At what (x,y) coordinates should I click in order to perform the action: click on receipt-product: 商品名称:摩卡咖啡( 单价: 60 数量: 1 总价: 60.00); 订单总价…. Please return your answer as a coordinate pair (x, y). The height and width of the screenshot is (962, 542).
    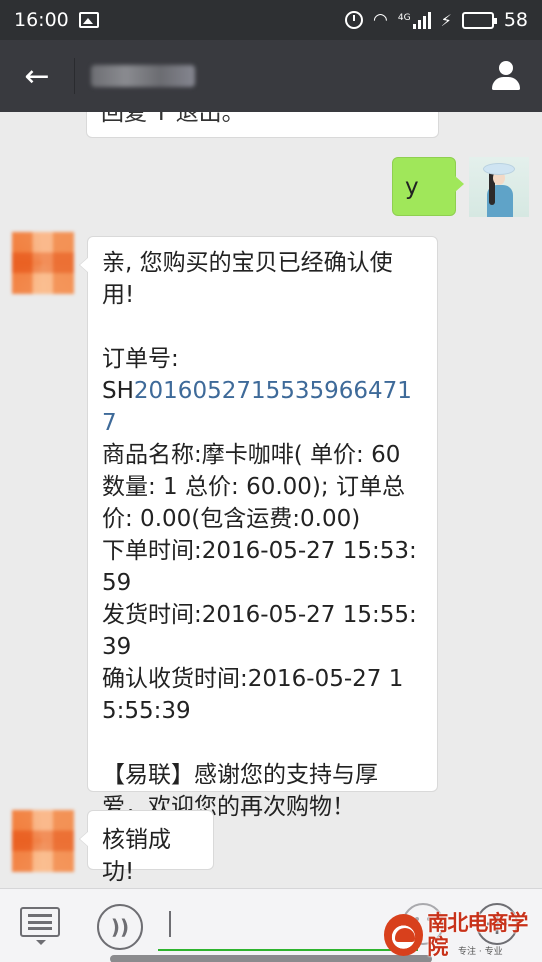
    Looking at the image, I should click on (253, 487).